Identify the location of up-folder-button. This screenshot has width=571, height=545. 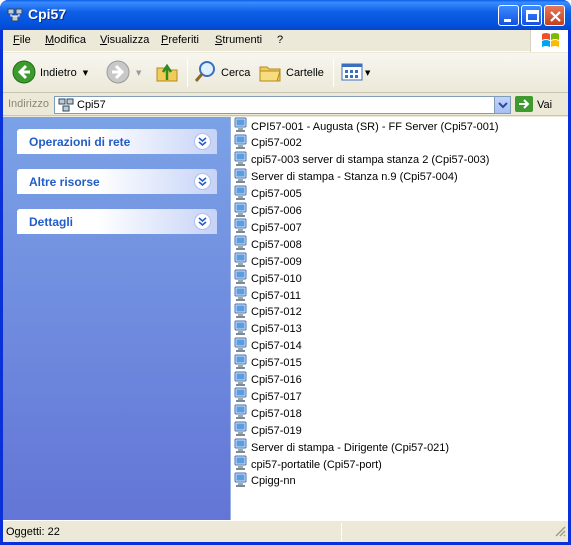
(167, 73).